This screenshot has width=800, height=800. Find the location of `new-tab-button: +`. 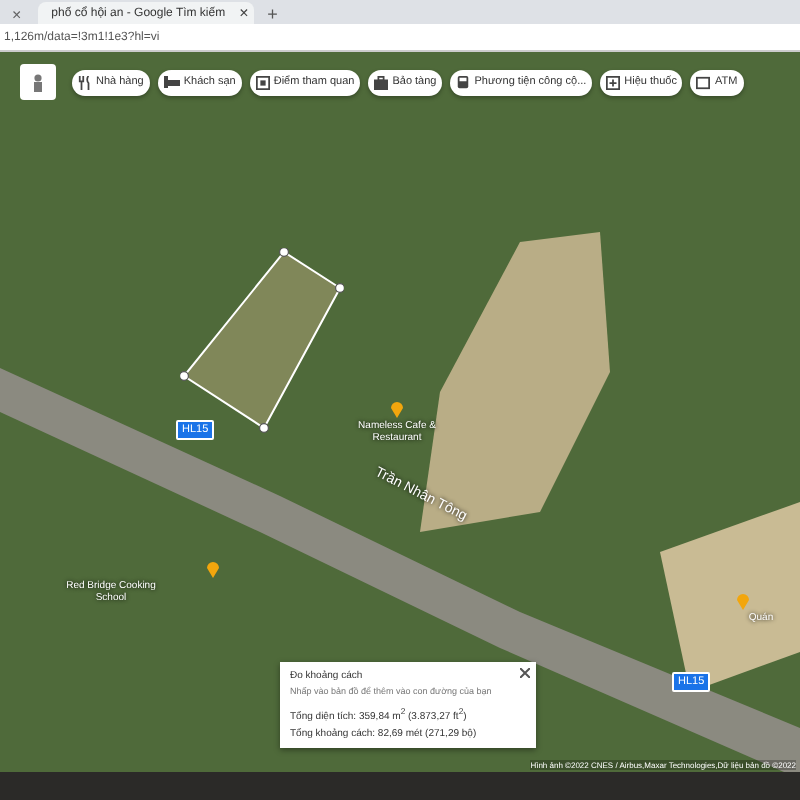

new-tab-button: + is located at coordinates (272, 14).